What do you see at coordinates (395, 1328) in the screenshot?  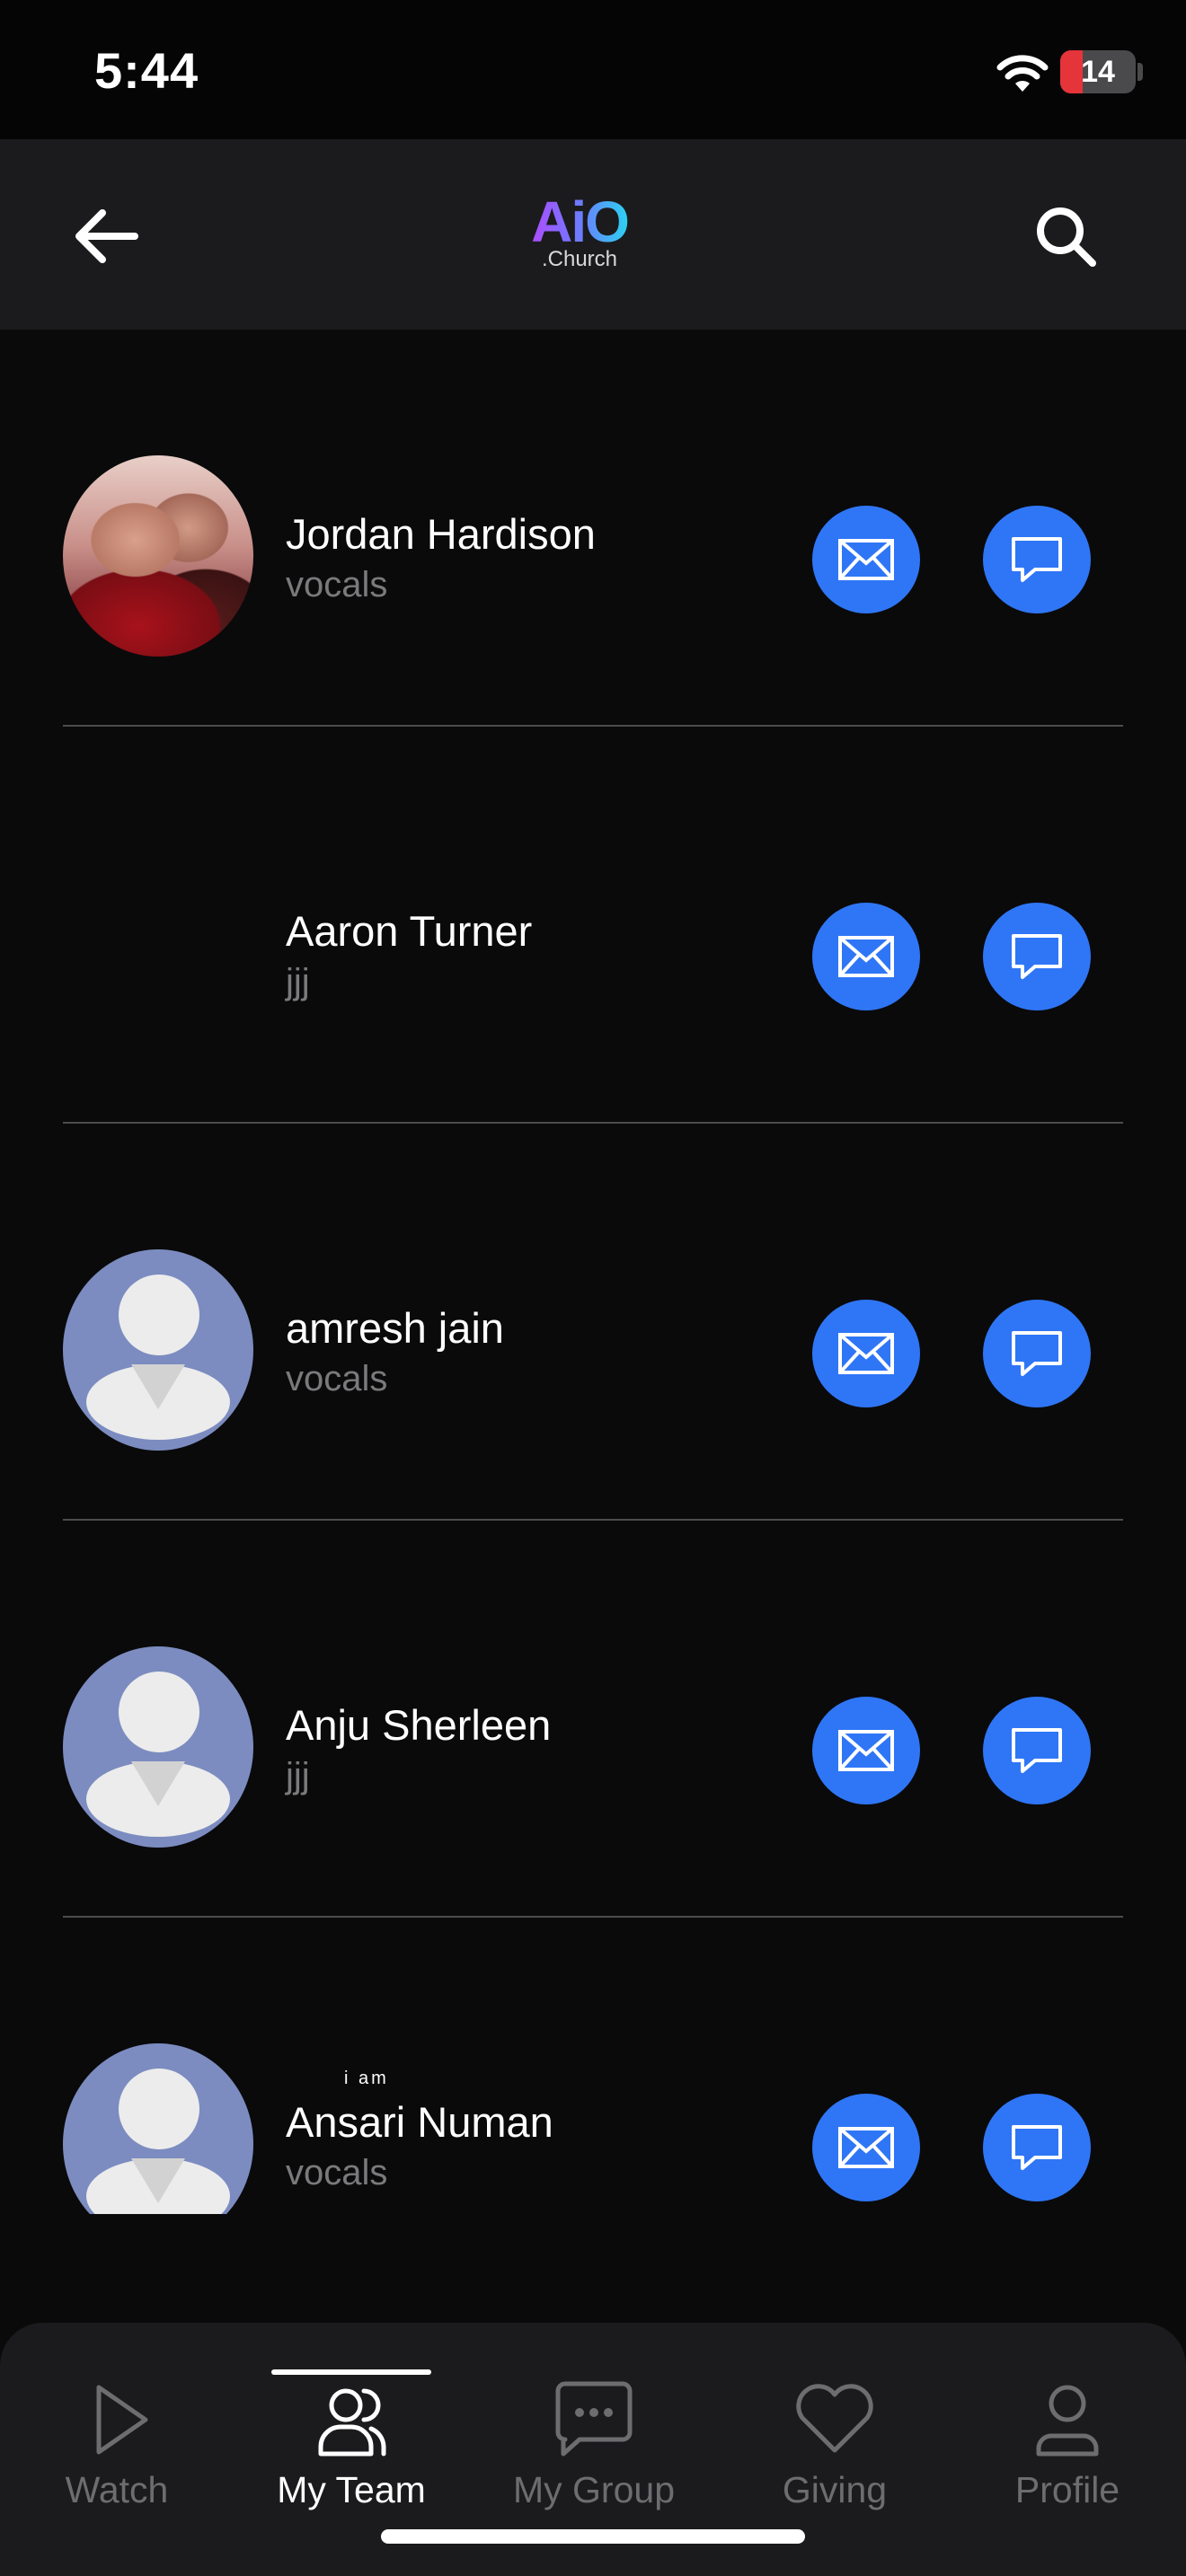 I see `member-name: amresh jain` at bounding box center [395, 1328].